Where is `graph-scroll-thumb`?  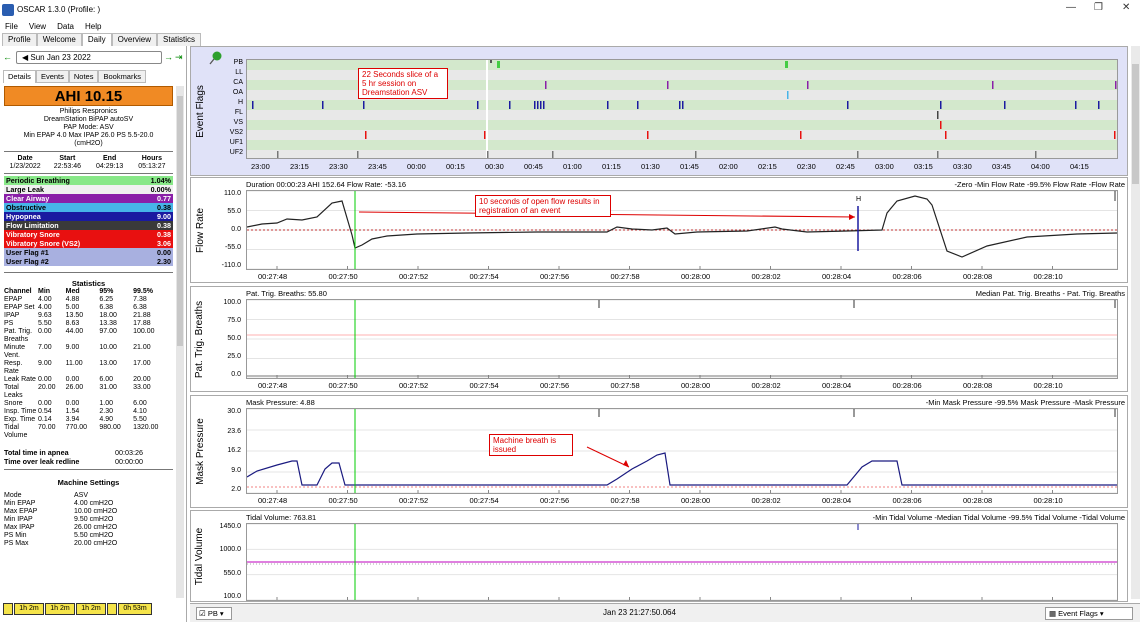 graph-scroll-thumb is located at coordinates (1135, 124).